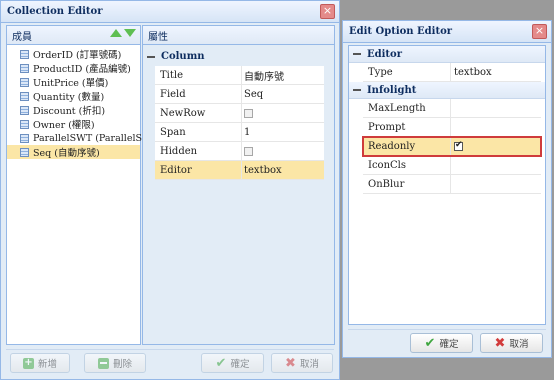 Image resolution: width=554 pixels, height=380 pixels. What do you see at coordinates (123, 33) in the screenshot?
I see `reorder-arrows` at bounding box center [123, 33].